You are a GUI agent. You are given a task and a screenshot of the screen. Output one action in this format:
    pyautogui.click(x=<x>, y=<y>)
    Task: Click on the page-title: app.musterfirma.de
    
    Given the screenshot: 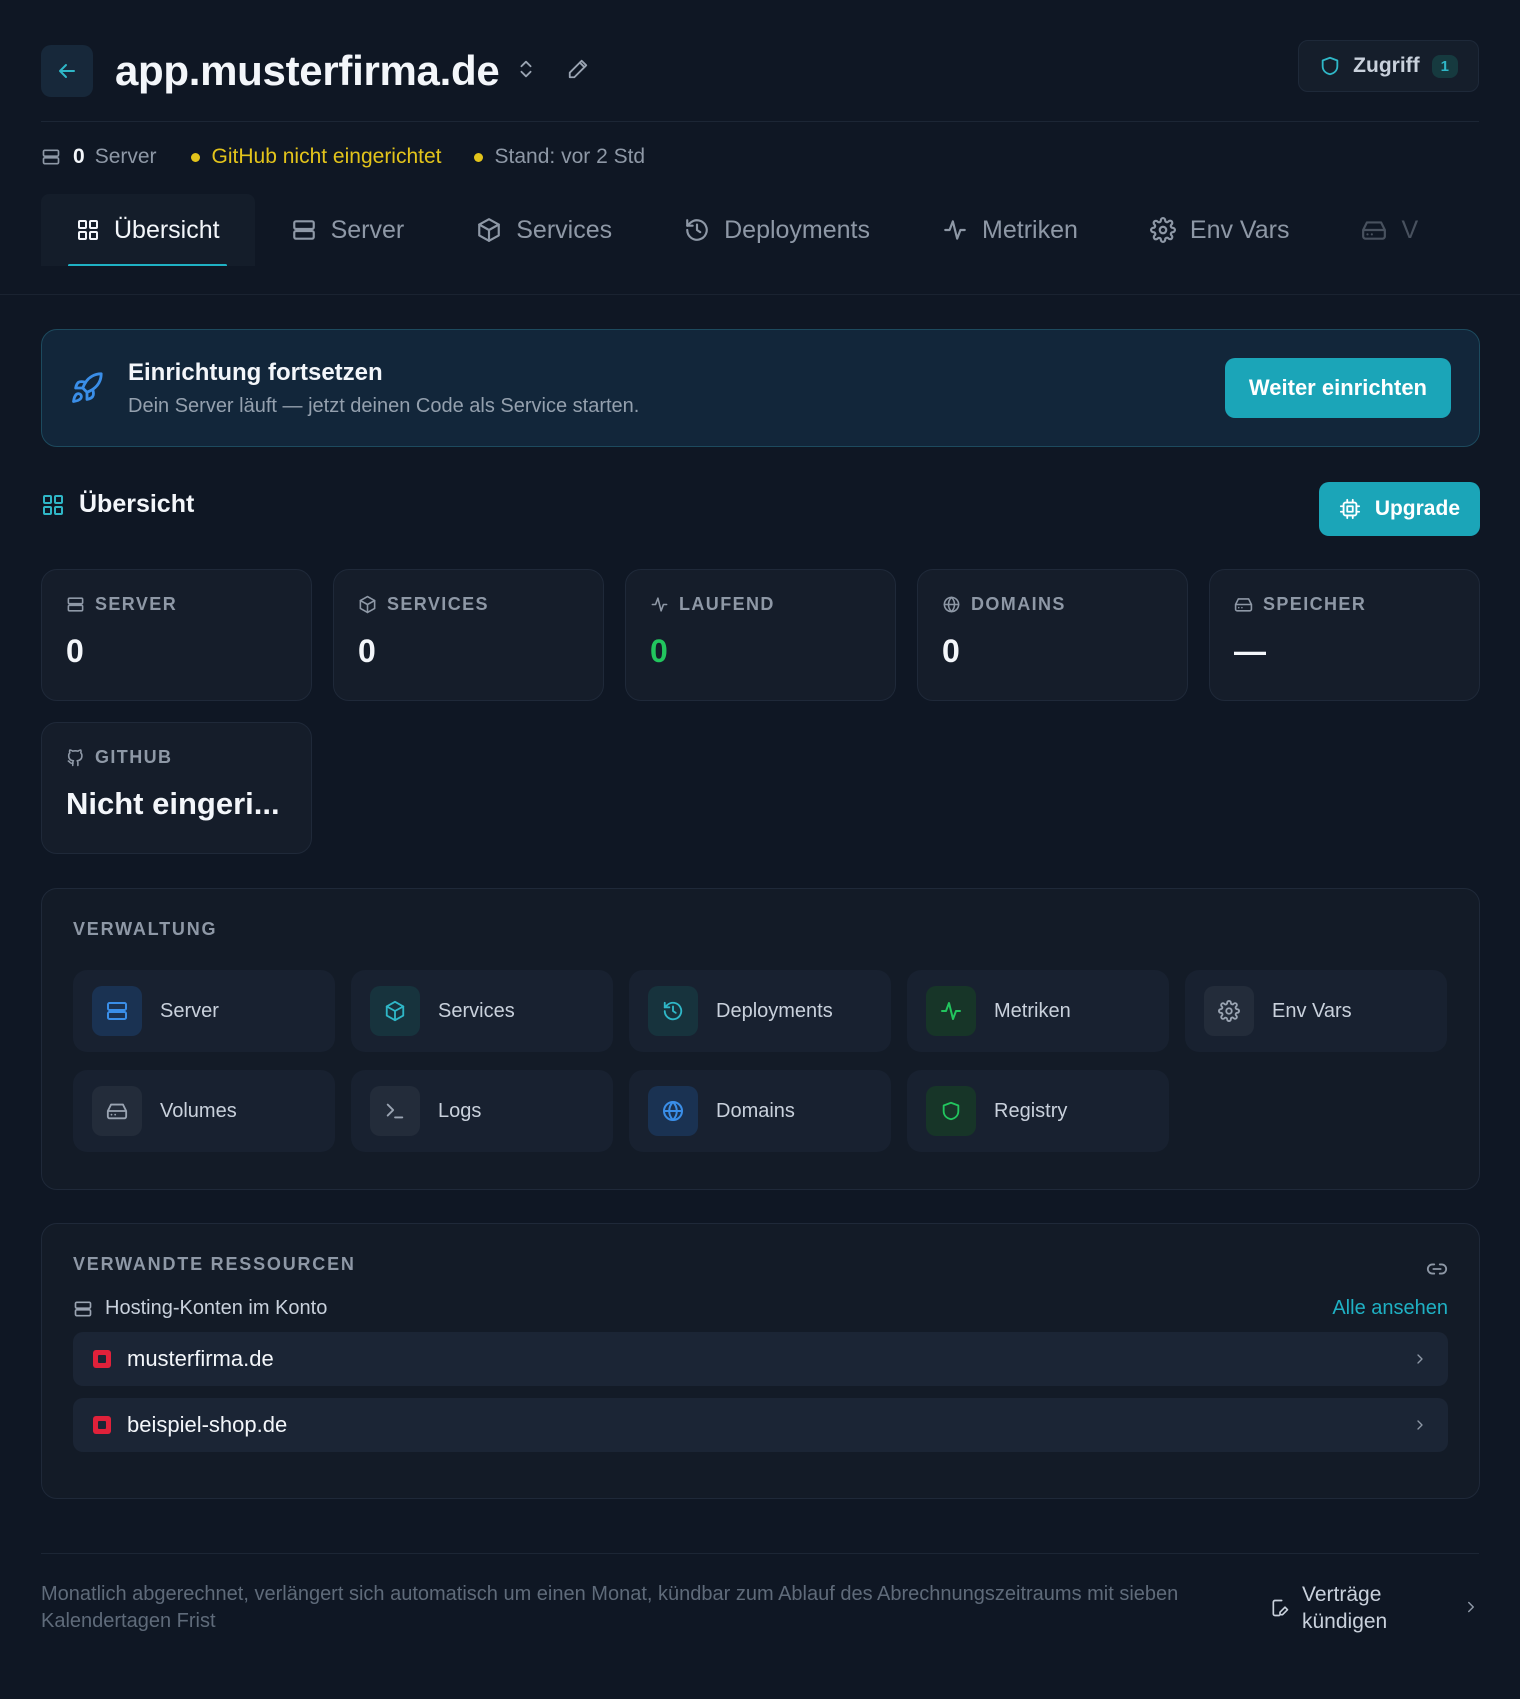 What is the action you would take?
    pyautogui.click(x=307, y=70)
    